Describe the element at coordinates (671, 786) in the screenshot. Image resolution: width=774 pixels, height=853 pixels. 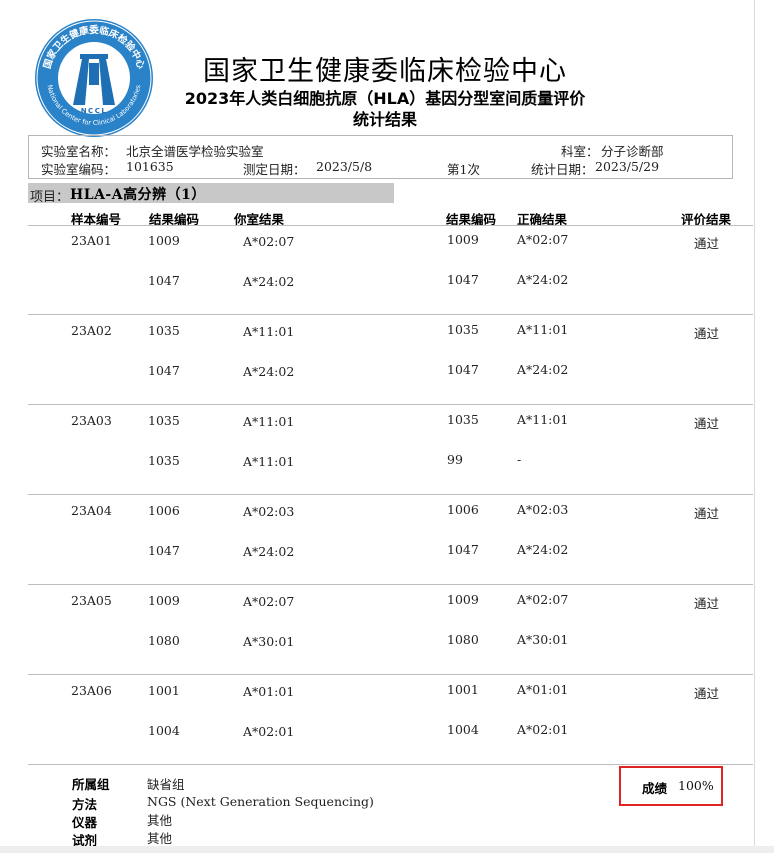
I see `score-highlight-box: 成绩 100%` at that location.